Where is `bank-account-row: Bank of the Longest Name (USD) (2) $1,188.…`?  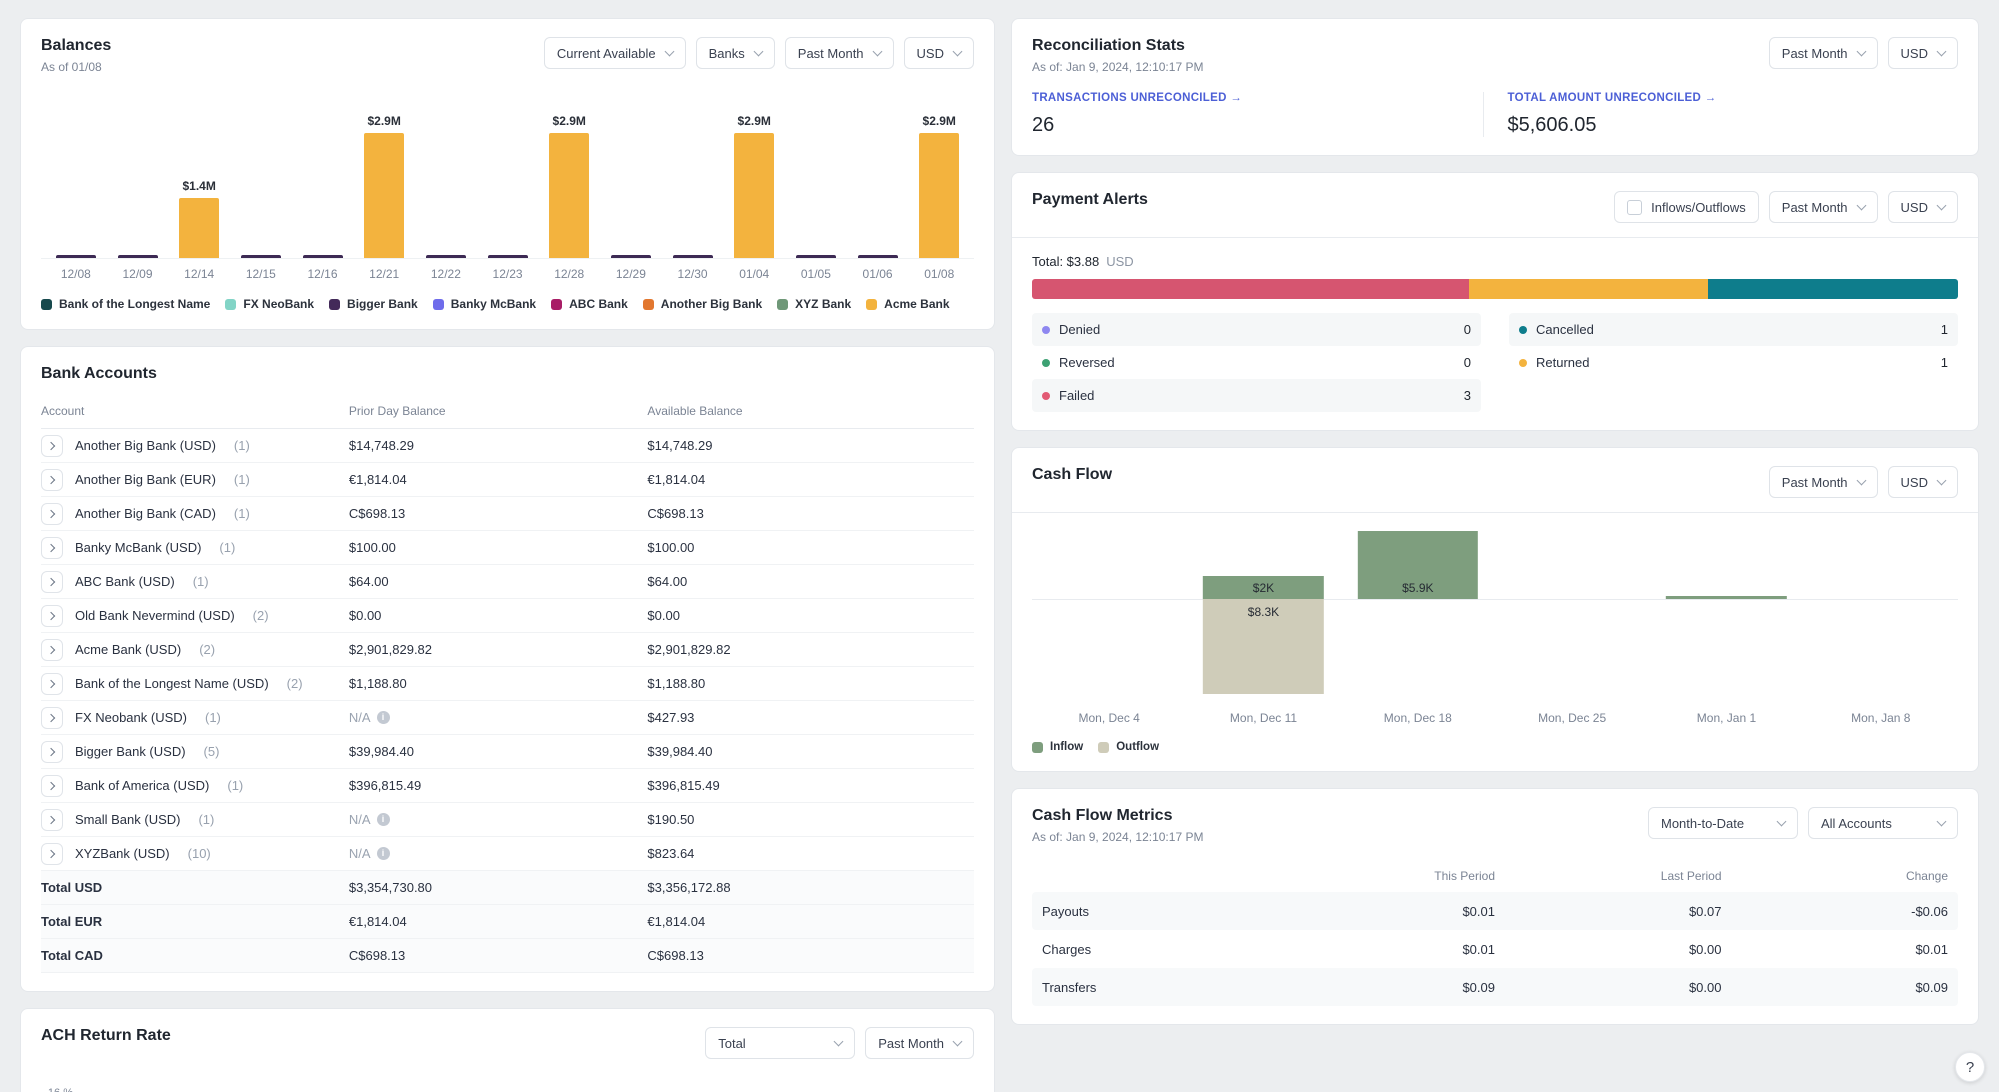 bank-account-row: Bank of the Longest Name (USD) (2) $1,188.… is located at coordinates (507, 684).